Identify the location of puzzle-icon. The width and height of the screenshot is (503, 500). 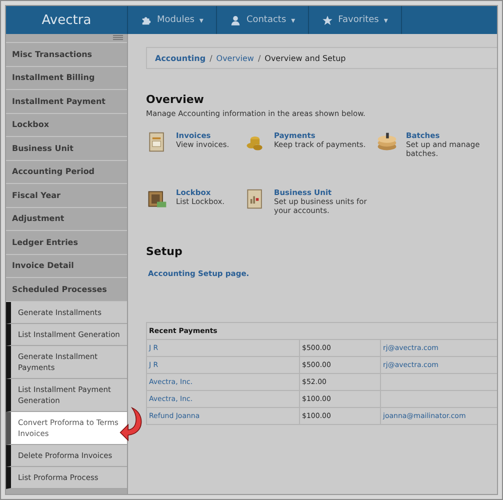
(146, 20).